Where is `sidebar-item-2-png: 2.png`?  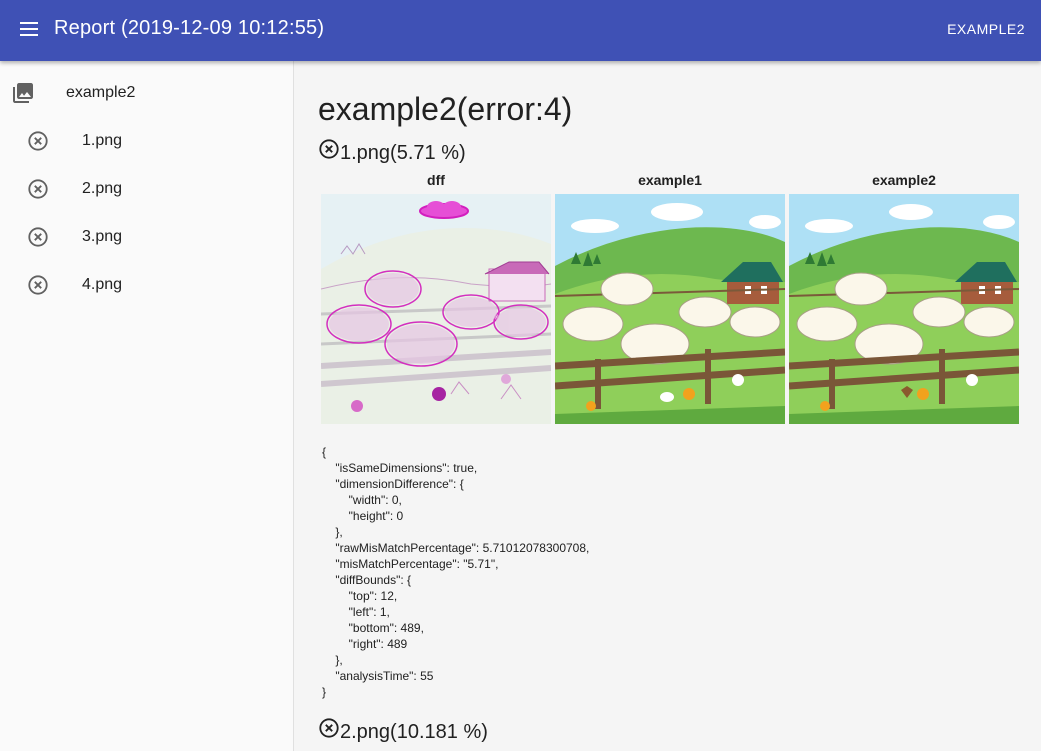
sidebar-item-2-png: 2.png is located at coordinates (146, 189).